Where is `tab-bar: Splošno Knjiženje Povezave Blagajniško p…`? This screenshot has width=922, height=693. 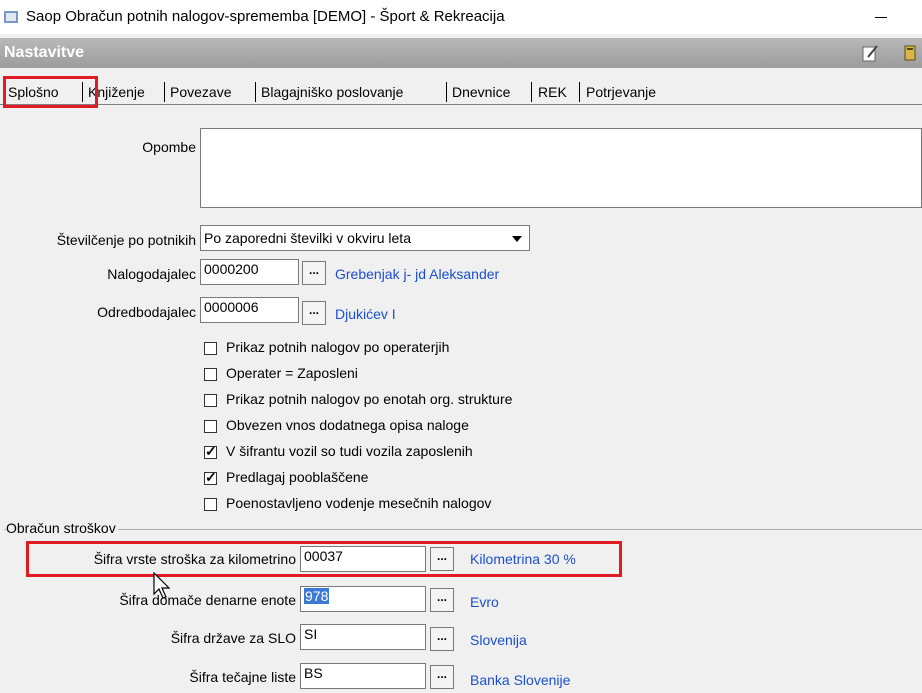
tab-bar: Splošno Knjiženje Povezave Blagajniško p… is located at coordinates (461, 92).